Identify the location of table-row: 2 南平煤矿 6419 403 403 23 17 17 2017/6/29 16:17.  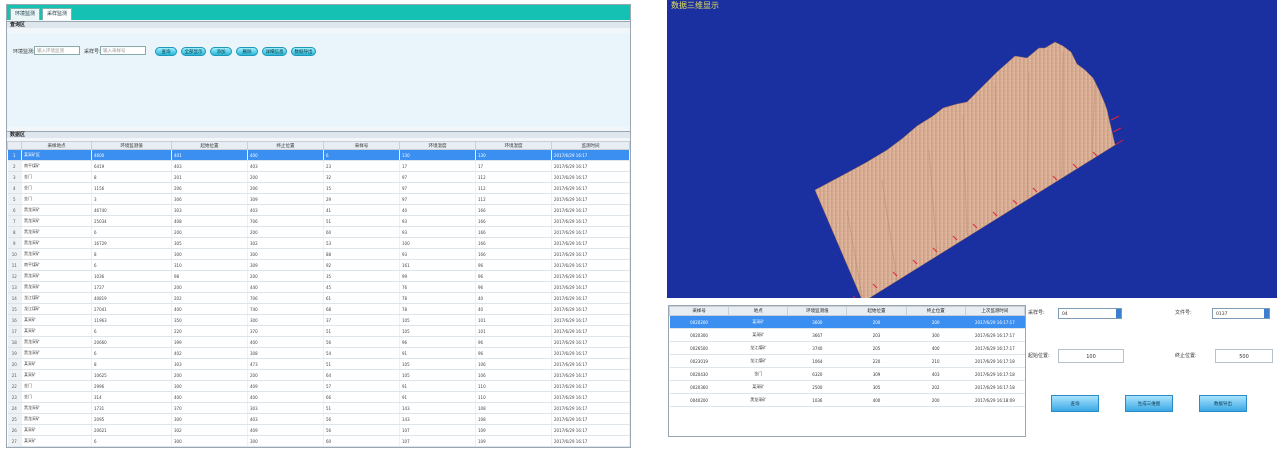
(318, 166).